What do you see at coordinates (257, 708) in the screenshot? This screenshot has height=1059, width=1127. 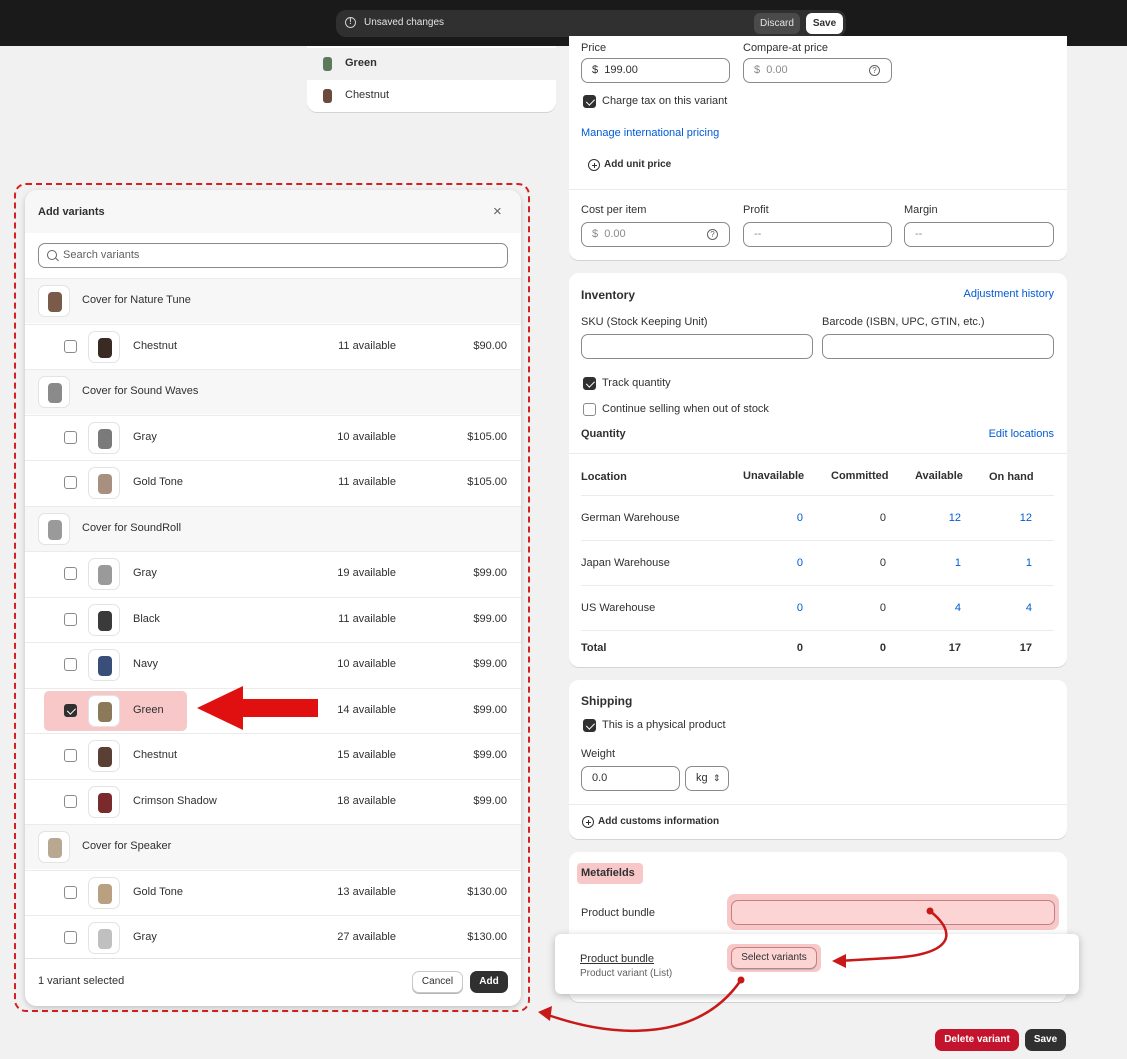 I see `red-arrow-icon` at bounding box center [257, 708].